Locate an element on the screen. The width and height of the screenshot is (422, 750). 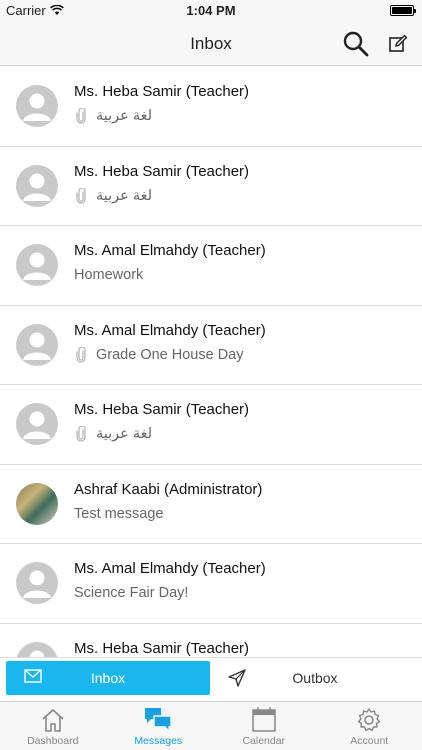
message-row: Ms. Heba Samir (Teacher) is located at coordinates (211, 640).